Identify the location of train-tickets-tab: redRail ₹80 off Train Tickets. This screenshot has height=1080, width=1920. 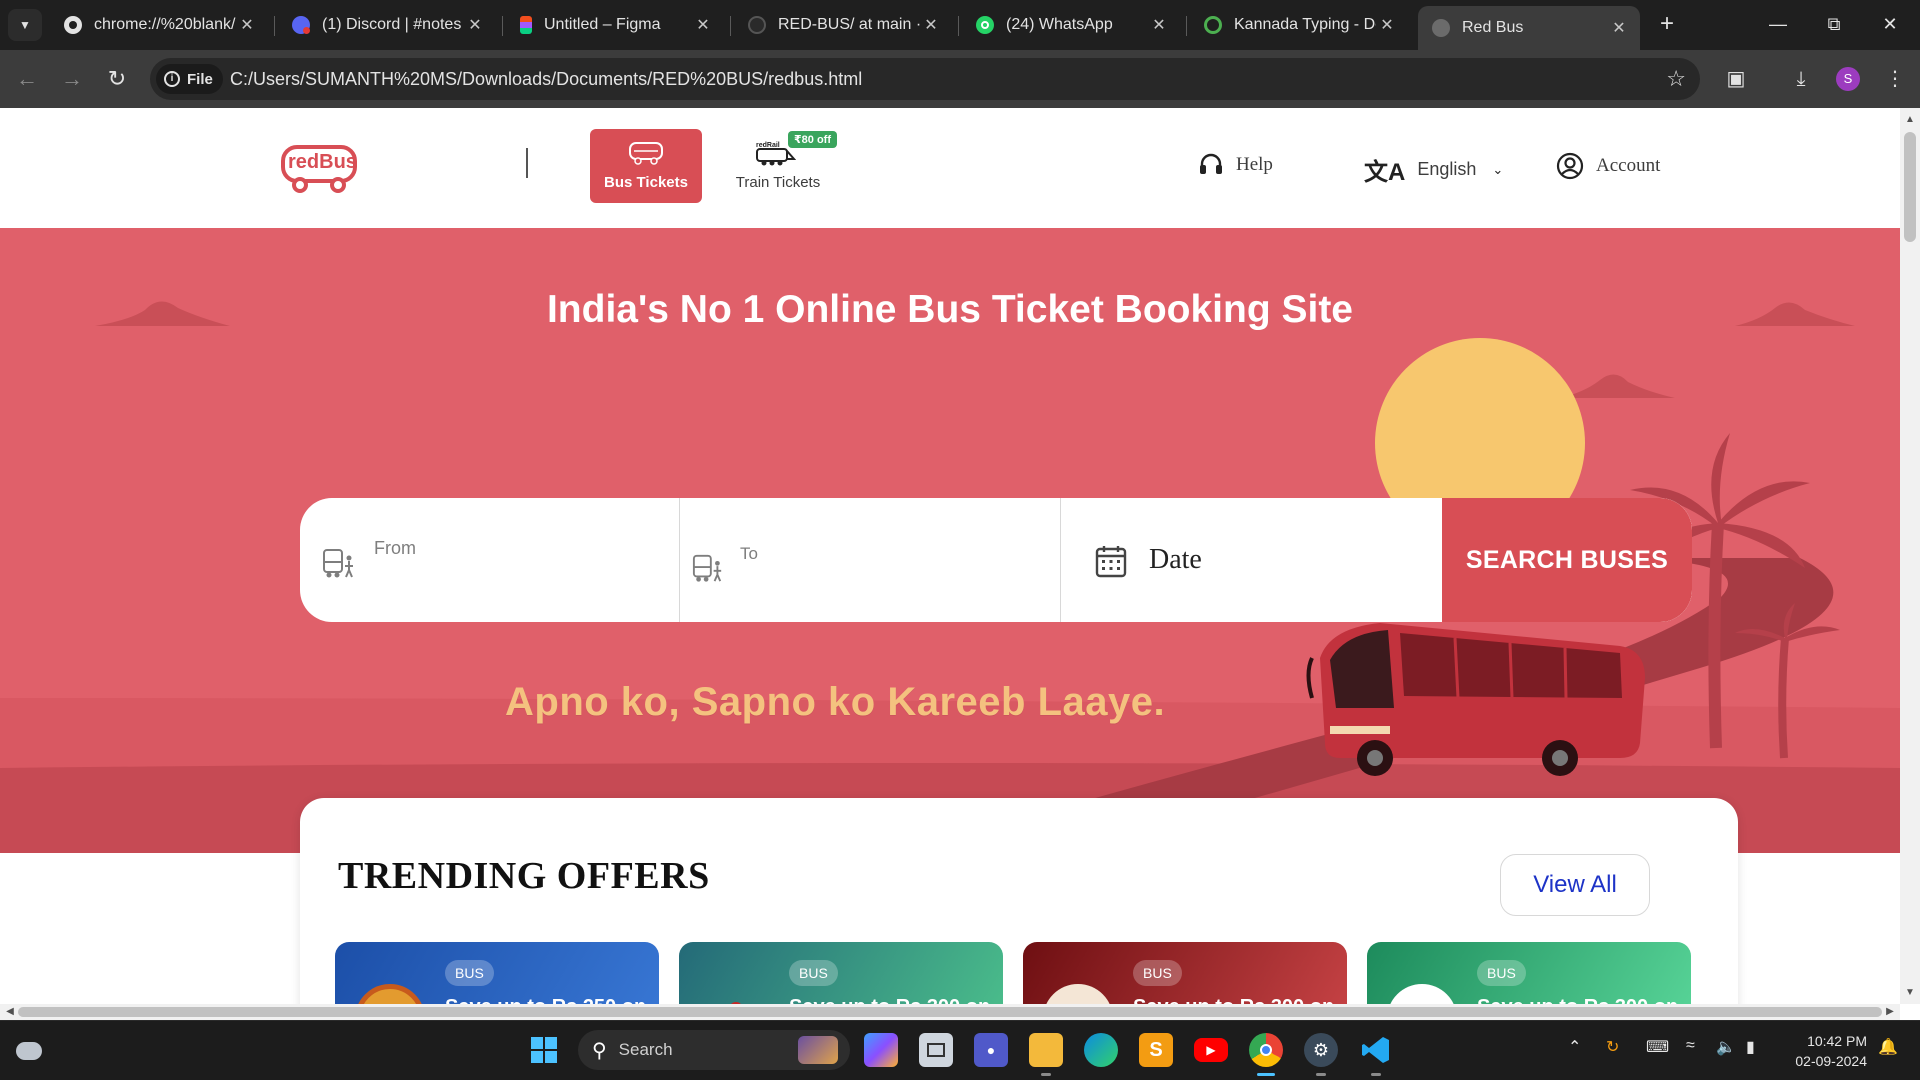
(778, 166).